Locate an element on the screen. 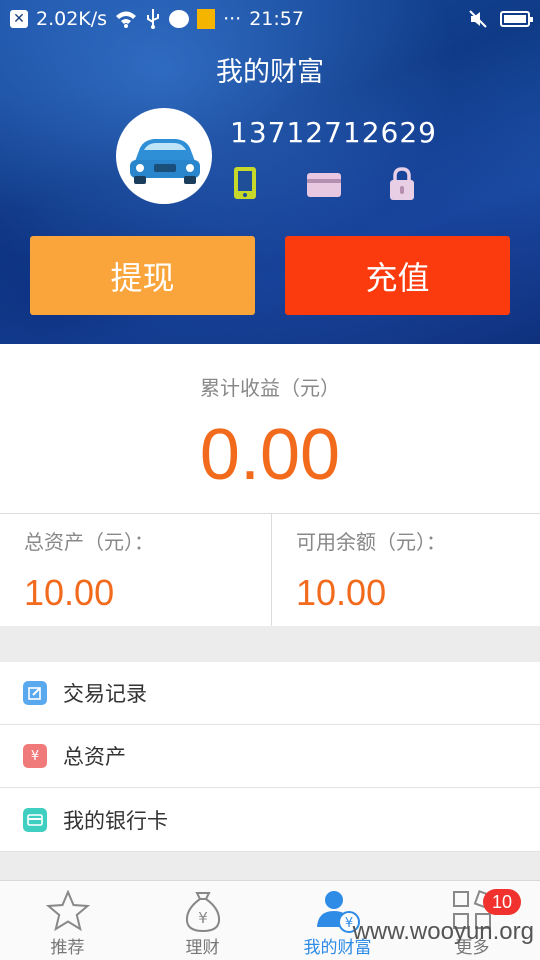 This screenshot has height=960, width=540. menu-item-label: 交易记录 is located at coordinates (105, 694).